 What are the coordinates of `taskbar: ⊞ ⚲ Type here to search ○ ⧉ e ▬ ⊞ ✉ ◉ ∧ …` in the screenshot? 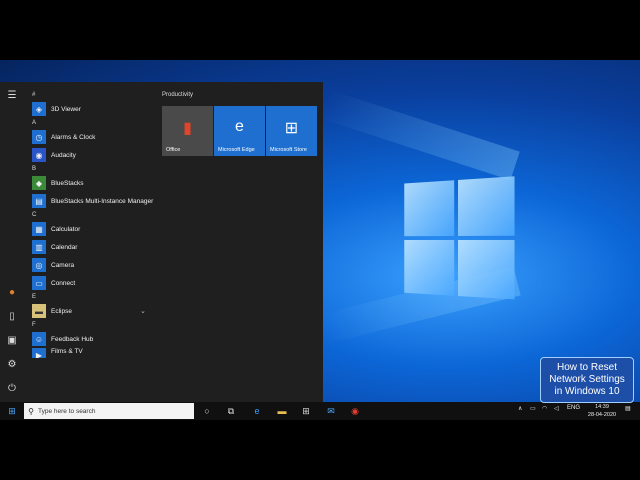 It's located at (320, 411).